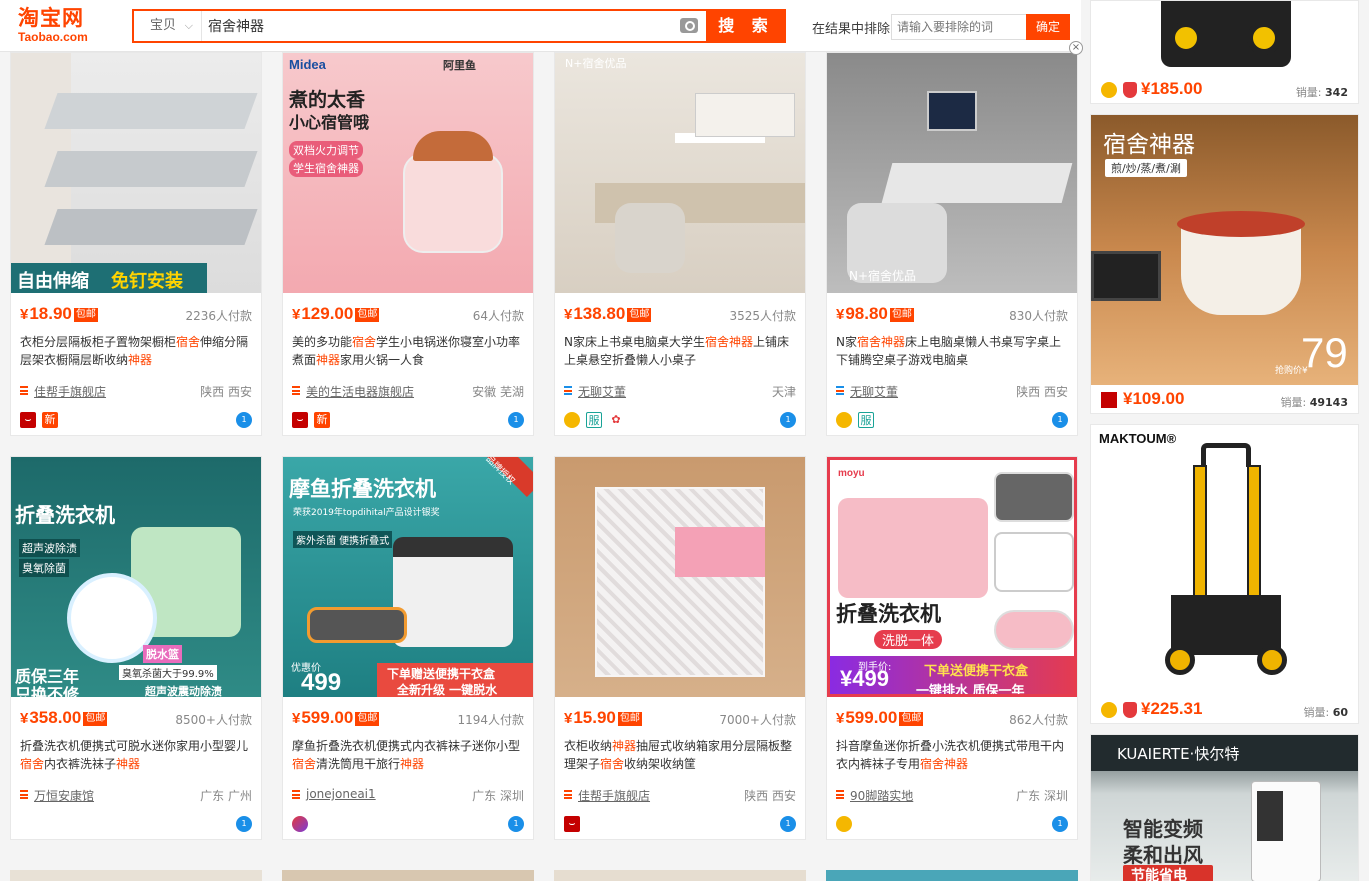 The image size is (1369, 881). I want to click on search-category-select: 宝贝 ⌵, so click(168, 26).